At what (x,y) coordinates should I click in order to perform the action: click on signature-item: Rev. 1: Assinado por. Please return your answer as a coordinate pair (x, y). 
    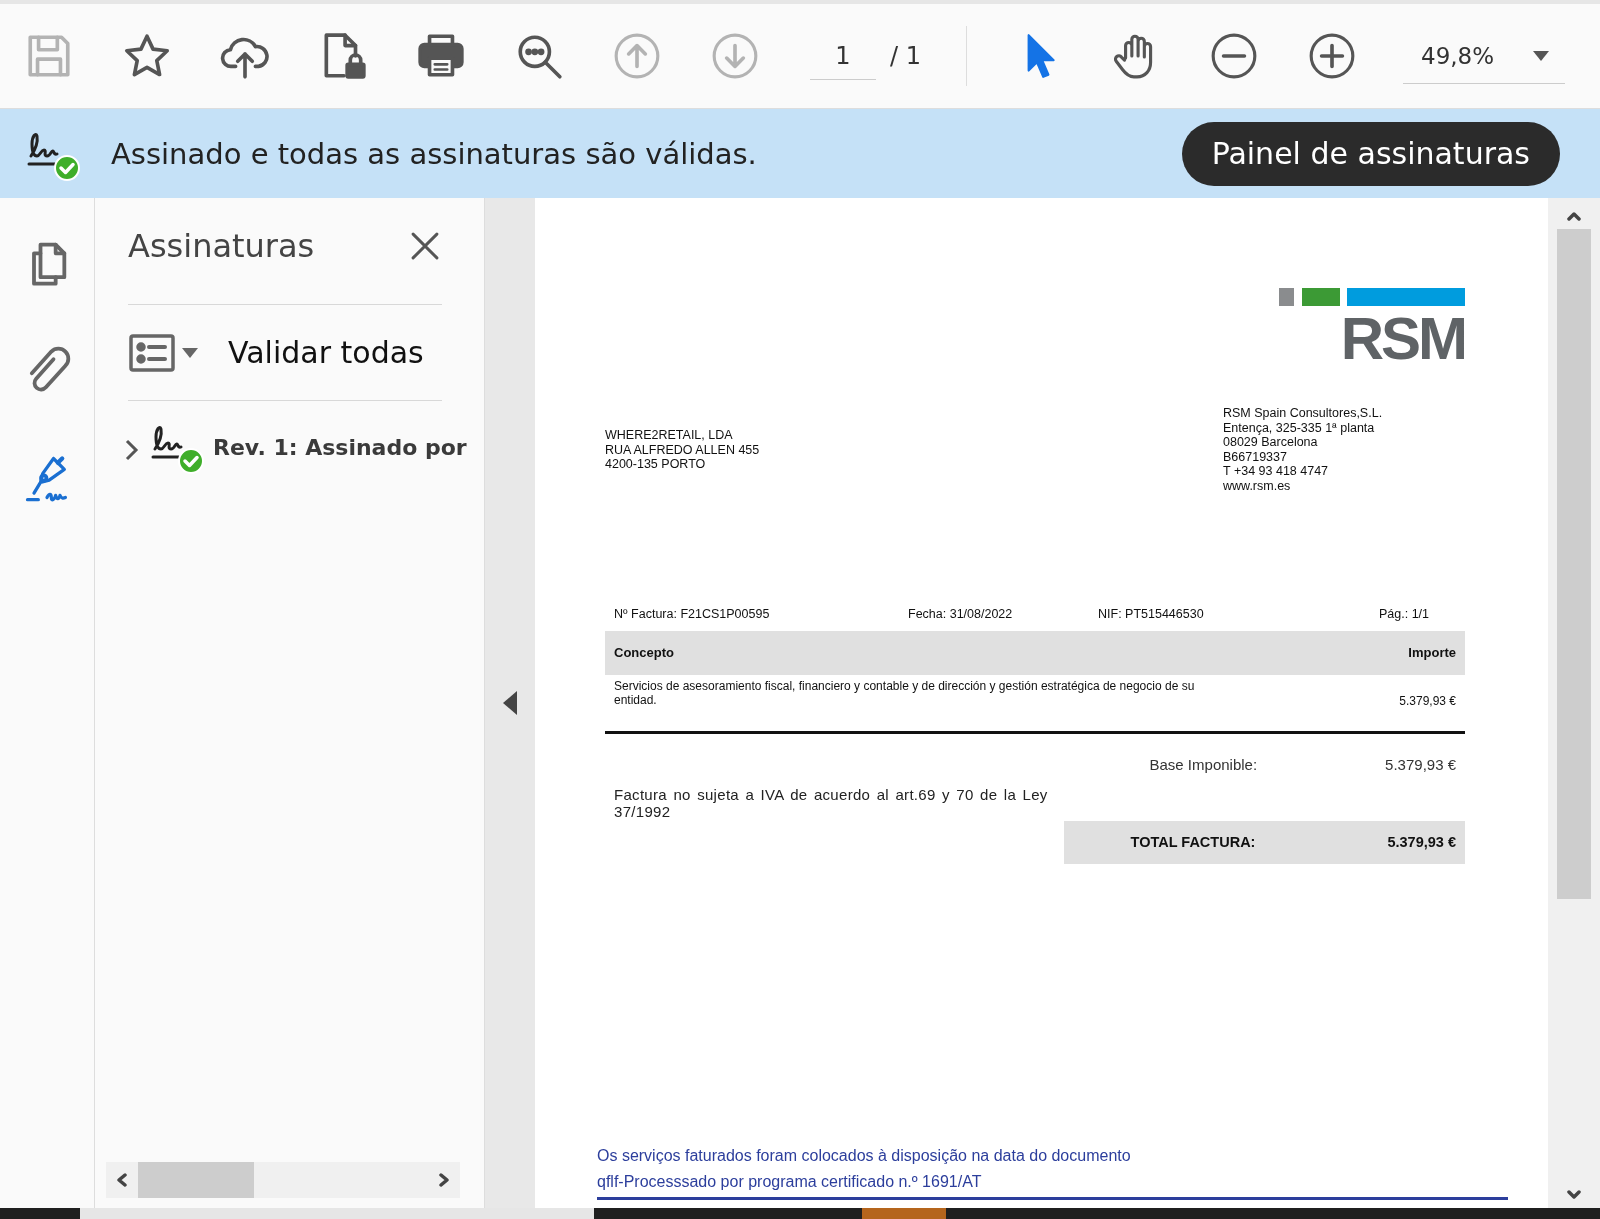
    Looking at the image, I should click on (302, 447).